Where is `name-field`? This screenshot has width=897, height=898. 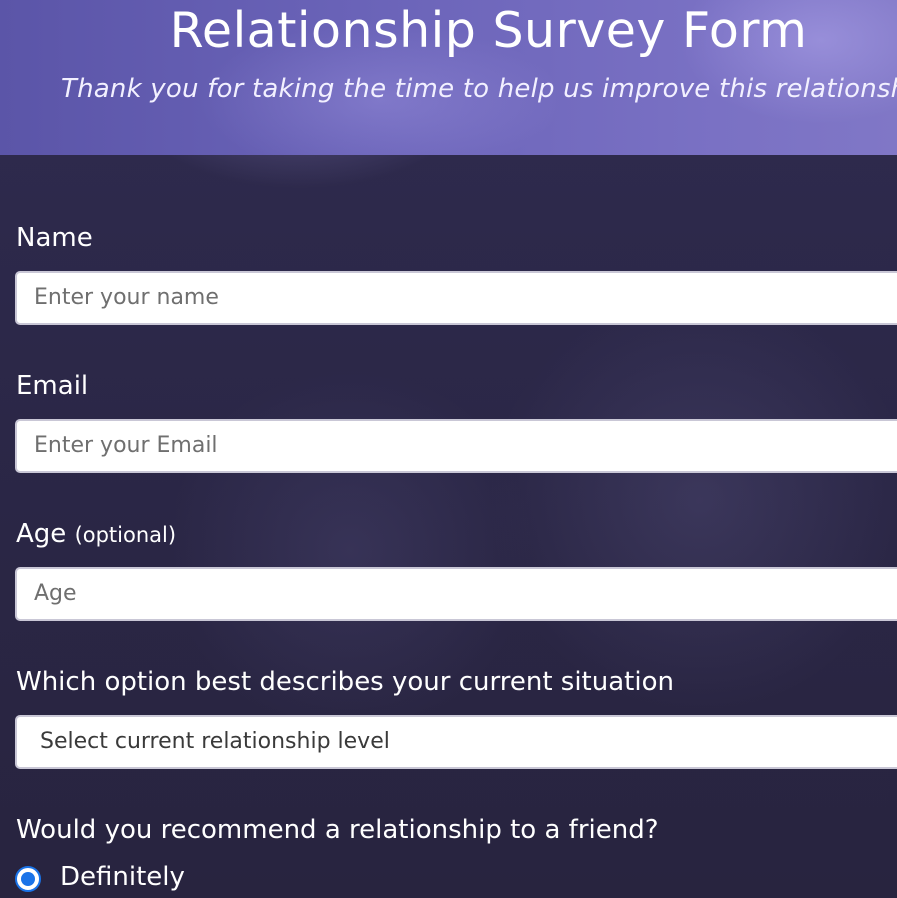
name-field is located at coordinates (456, 298).